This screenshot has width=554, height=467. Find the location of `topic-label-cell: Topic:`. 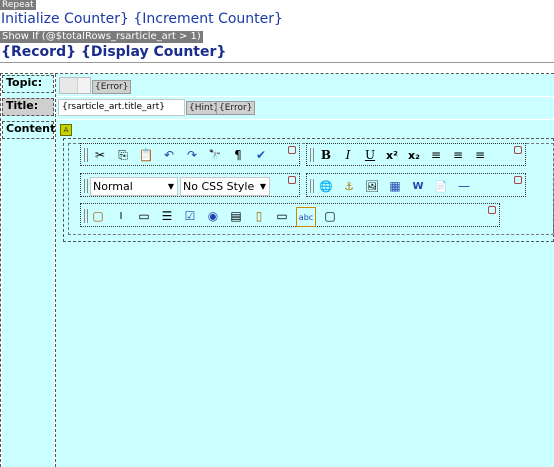

topic-label-cell: Topic: is located at coordinates (28, 84).